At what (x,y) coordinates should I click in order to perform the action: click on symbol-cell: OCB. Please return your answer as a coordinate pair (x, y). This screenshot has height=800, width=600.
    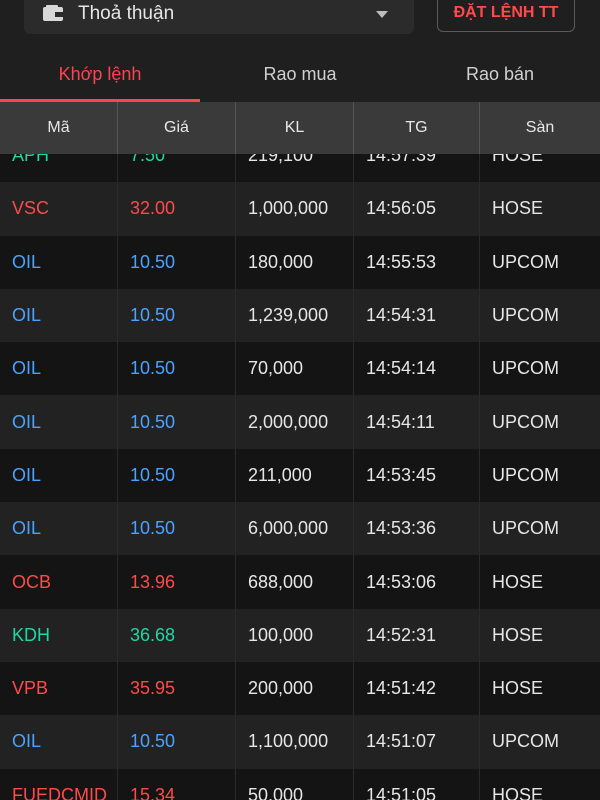
    Looking at the image, I should click on (59, 582).